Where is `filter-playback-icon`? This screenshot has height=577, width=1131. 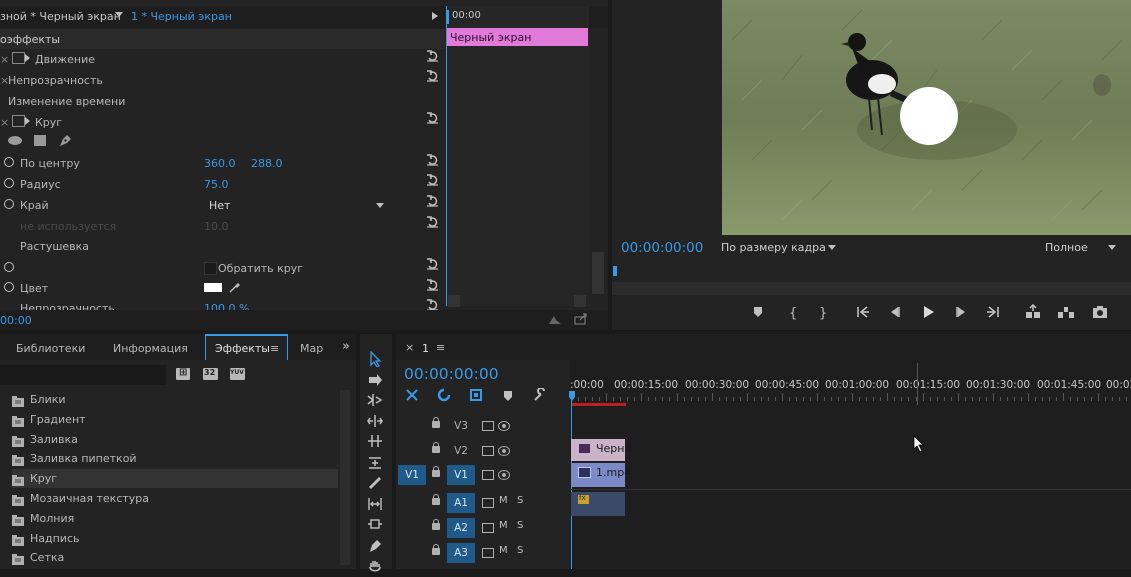
filter-playback-icon is located at coordinates (555, 320).